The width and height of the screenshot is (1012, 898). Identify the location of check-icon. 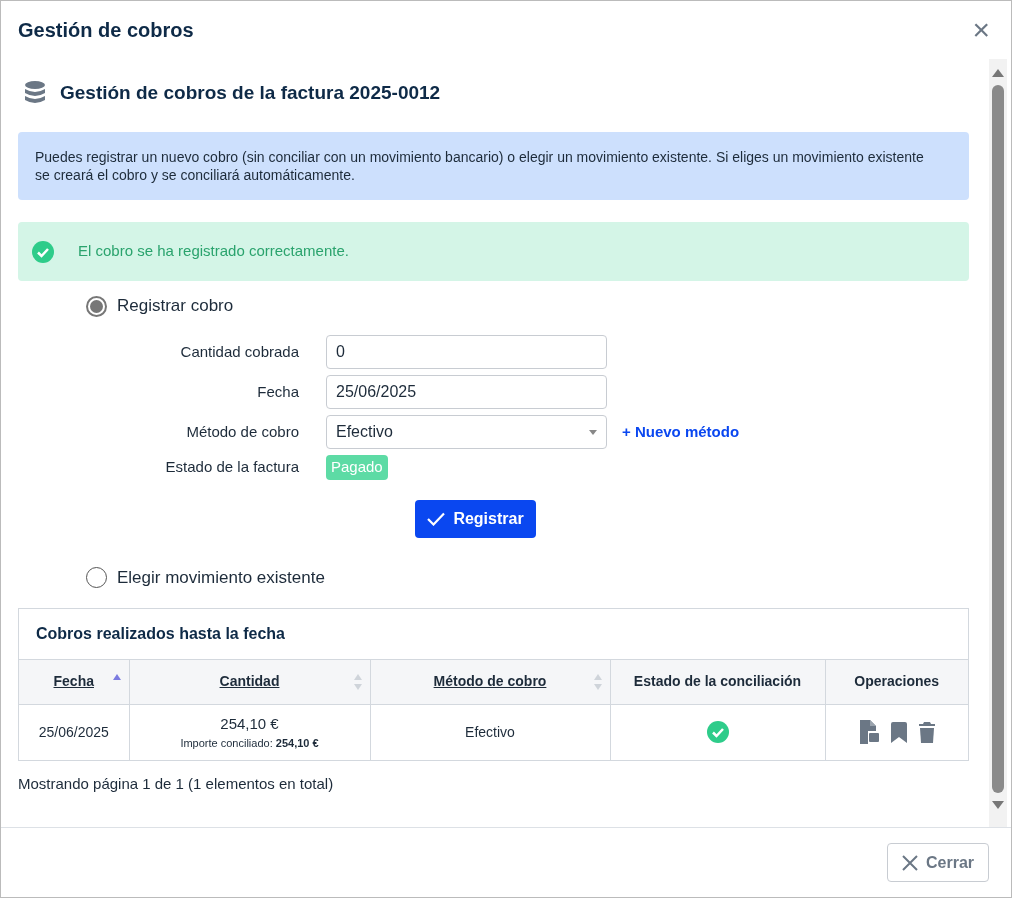
(436, 518).